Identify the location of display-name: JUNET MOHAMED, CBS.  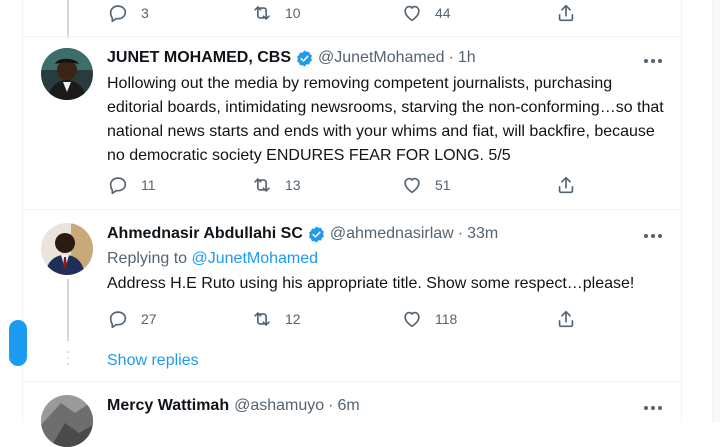
(199, 58).